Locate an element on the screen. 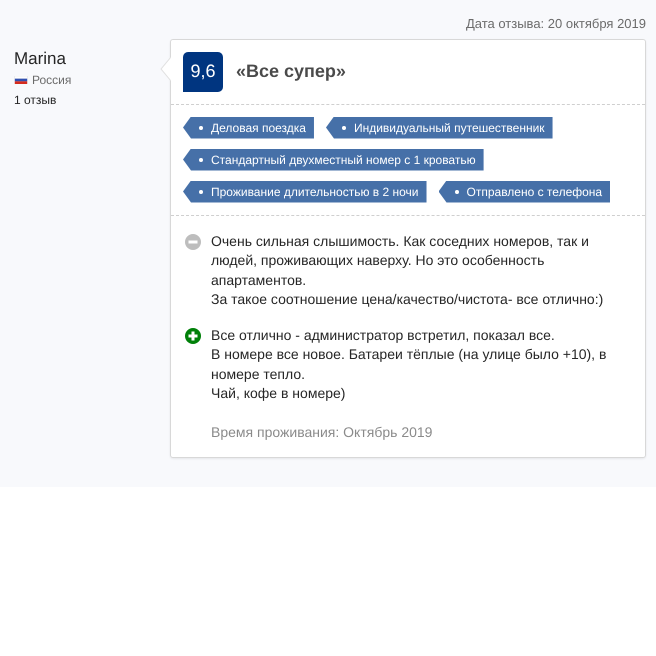 Image resolution: width=656 pixels, height=656 pixels. tag: Деловая поездка is located at coordinates (248, 127).